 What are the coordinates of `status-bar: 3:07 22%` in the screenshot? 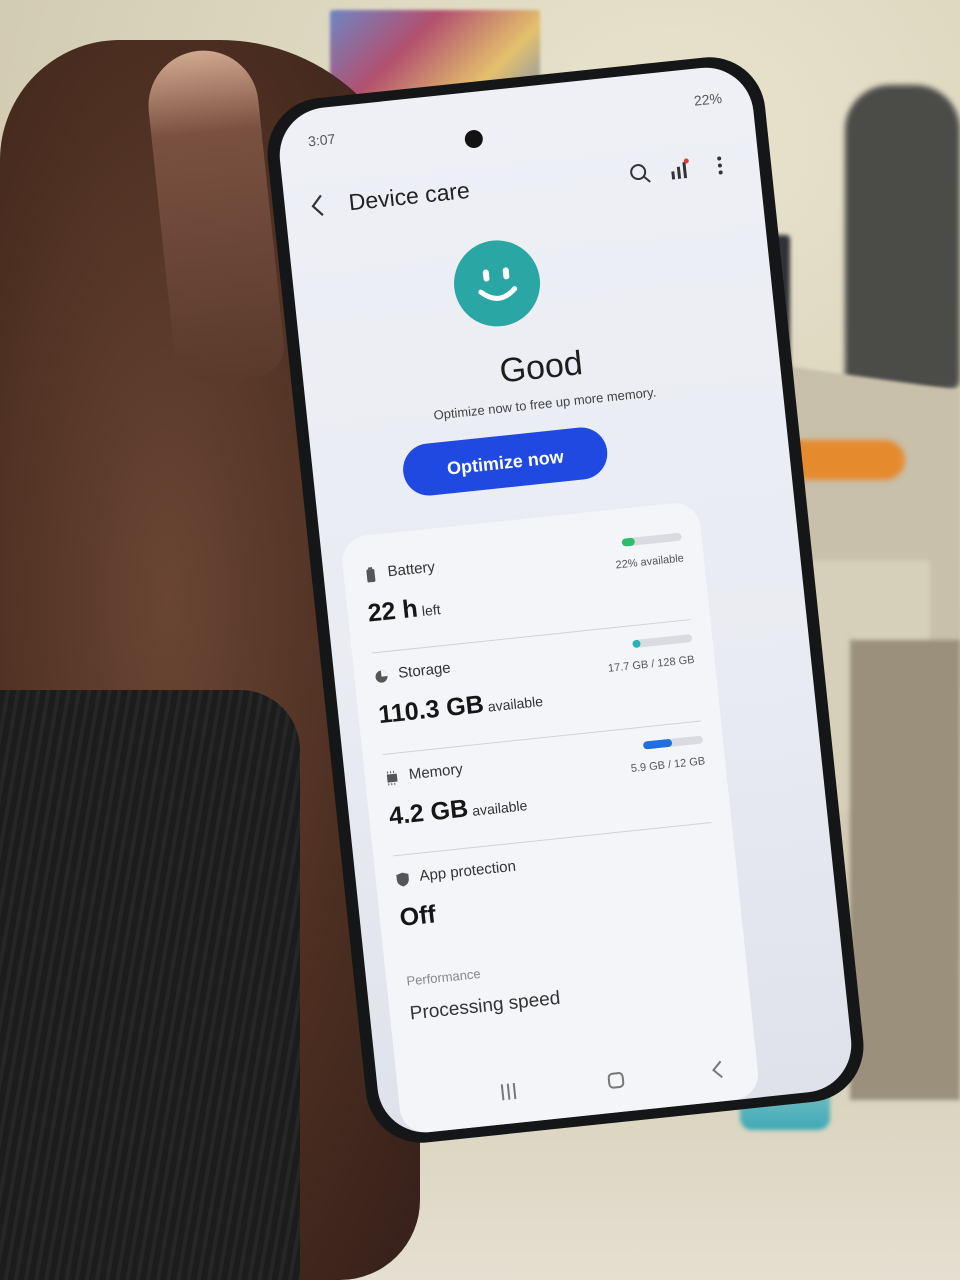 It's located at (515, 122).